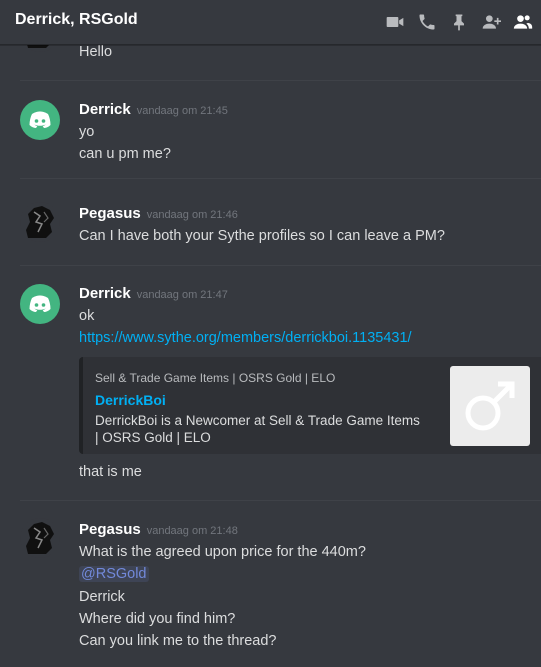 This screenshot has height=667, width=541. I want to click on male-symbol-icon, so click(490, 406).